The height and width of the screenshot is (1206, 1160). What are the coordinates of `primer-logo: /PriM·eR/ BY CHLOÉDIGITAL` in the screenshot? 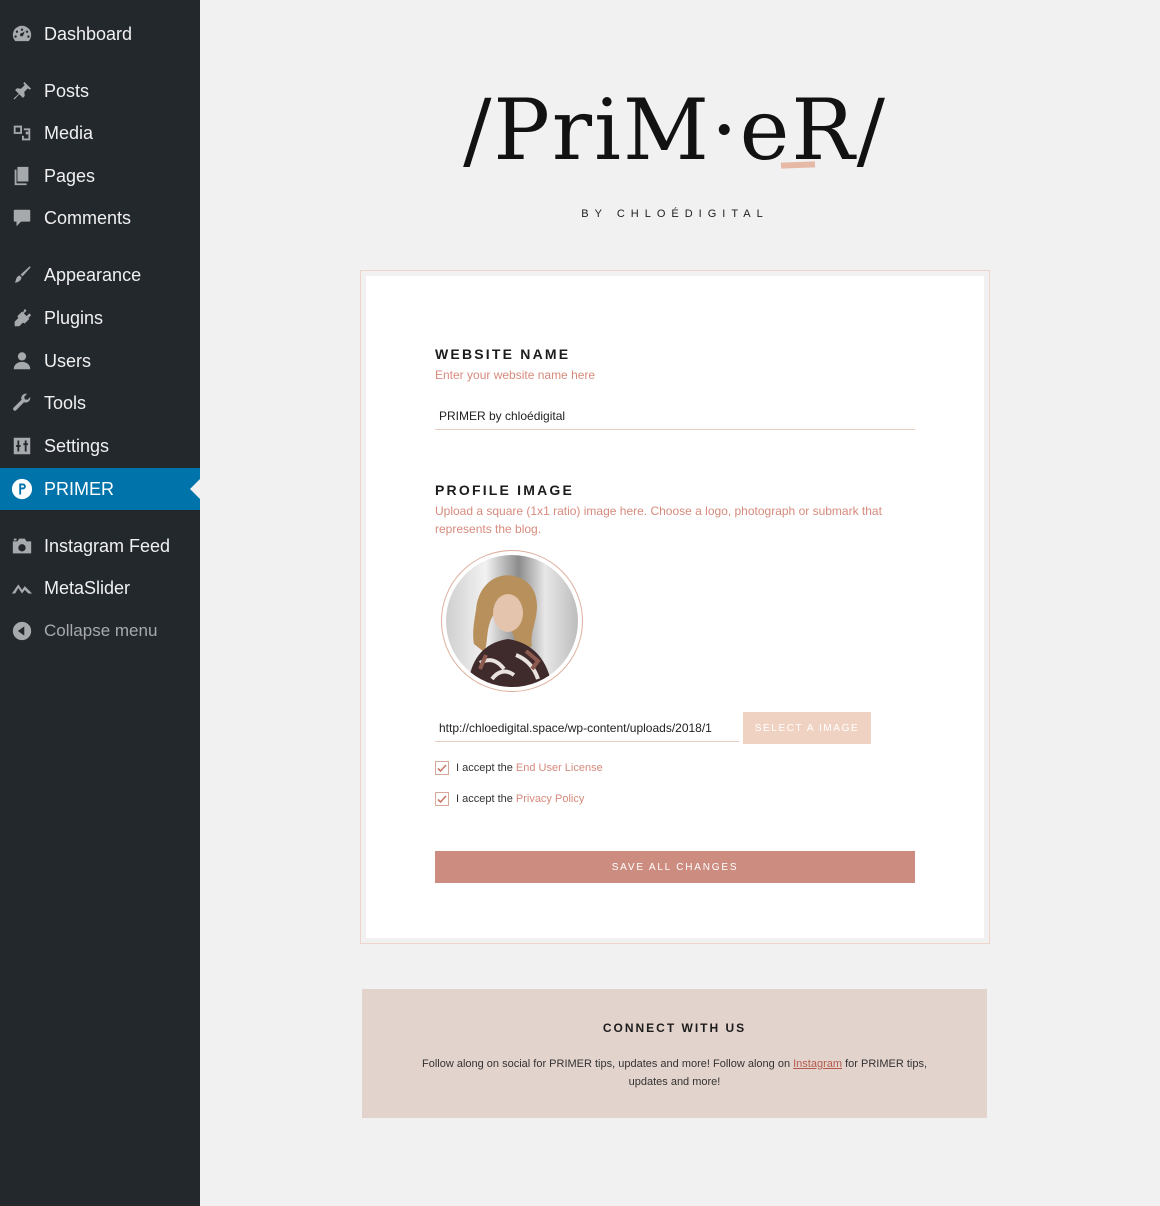 It's located at (675, 150).